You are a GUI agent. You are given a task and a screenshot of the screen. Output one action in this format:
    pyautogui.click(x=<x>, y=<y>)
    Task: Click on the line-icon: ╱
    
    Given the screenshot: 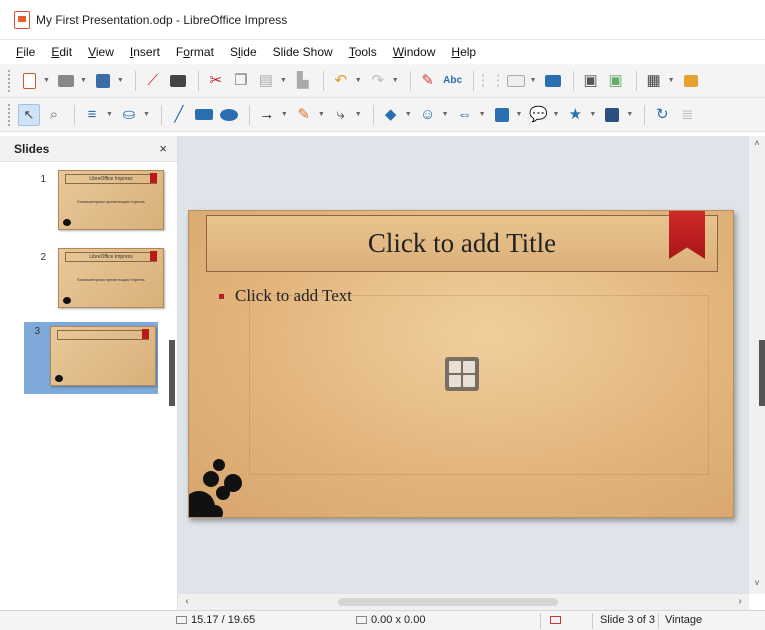 What is the action you would take?
    pyautogui.click(x=179, y=115)
    